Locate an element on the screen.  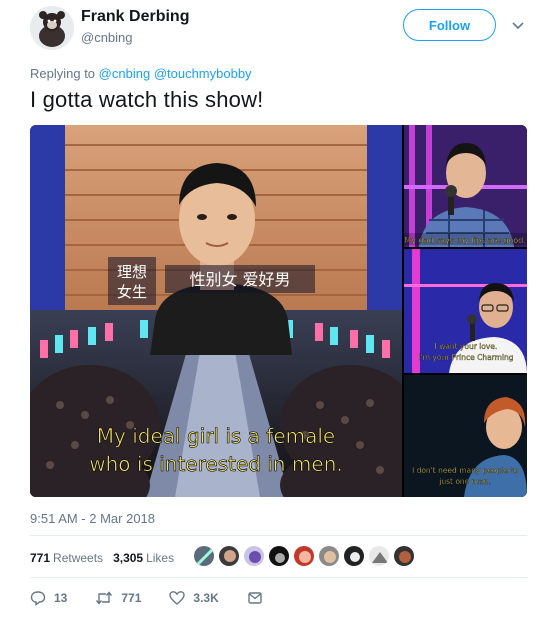
direct-message-button is located at coordinates (259, 598).